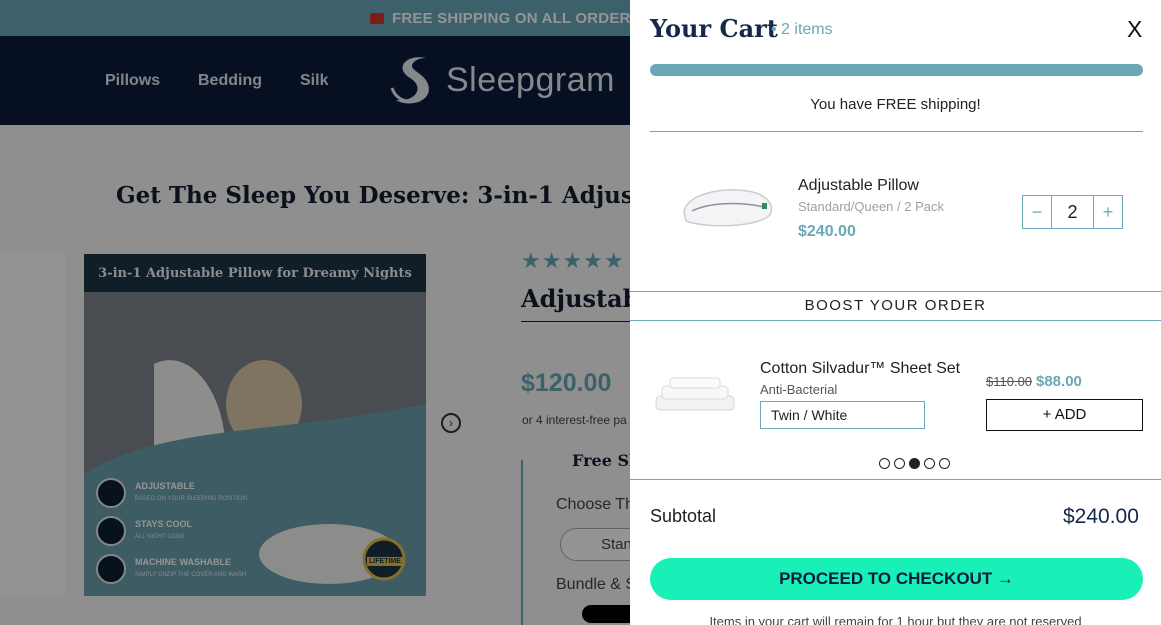 This screenshot has width=1161, height=625. Describe the element at coordinates (858, 186) in the screenshot. I see `line-item-name: Adjustable Pillow` at that location.